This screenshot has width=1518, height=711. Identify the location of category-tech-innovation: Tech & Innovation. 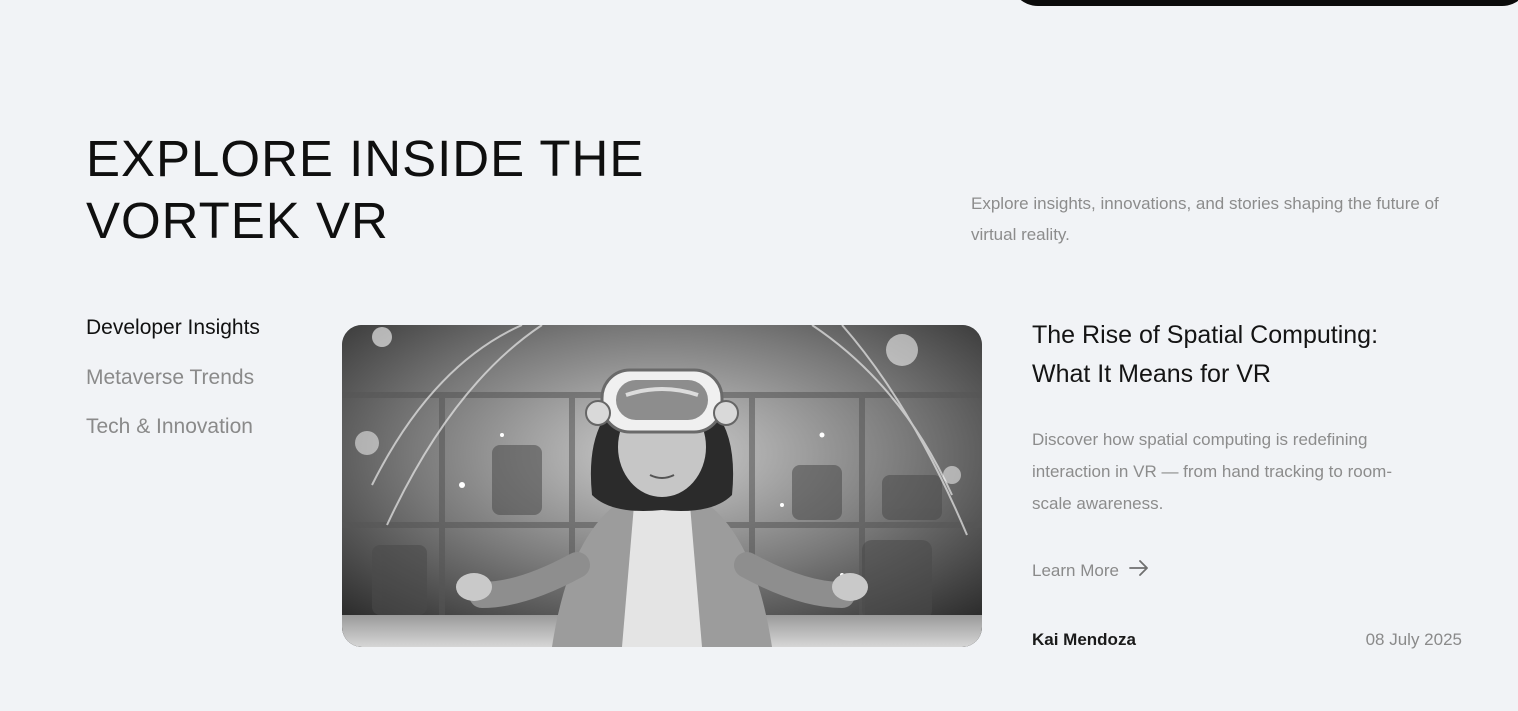
(173, 427).